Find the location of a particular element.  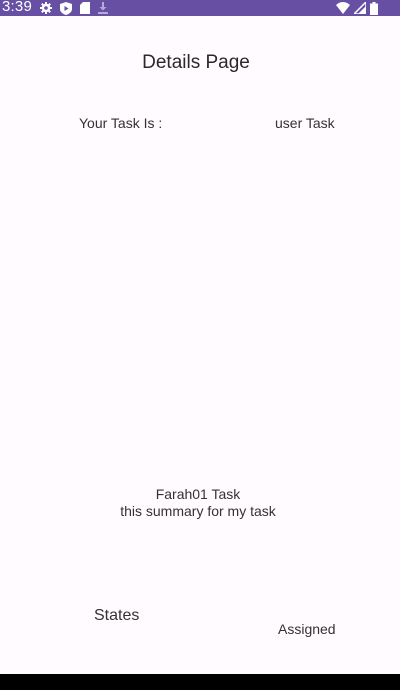

wifi-icon is located at coordinates (343, 8).